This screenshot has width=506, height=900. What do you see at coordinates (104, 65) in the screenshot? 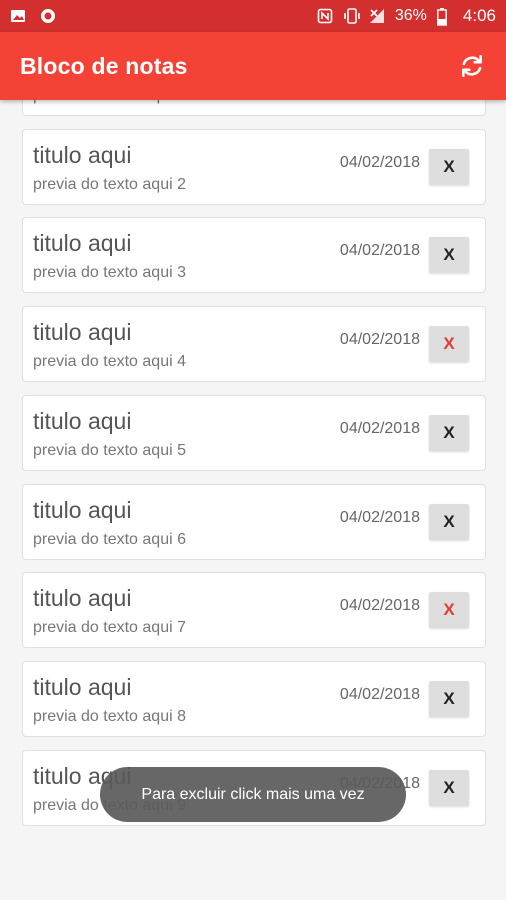
I see `app-title: Bloco de notas` at bounding box center [104, 65].